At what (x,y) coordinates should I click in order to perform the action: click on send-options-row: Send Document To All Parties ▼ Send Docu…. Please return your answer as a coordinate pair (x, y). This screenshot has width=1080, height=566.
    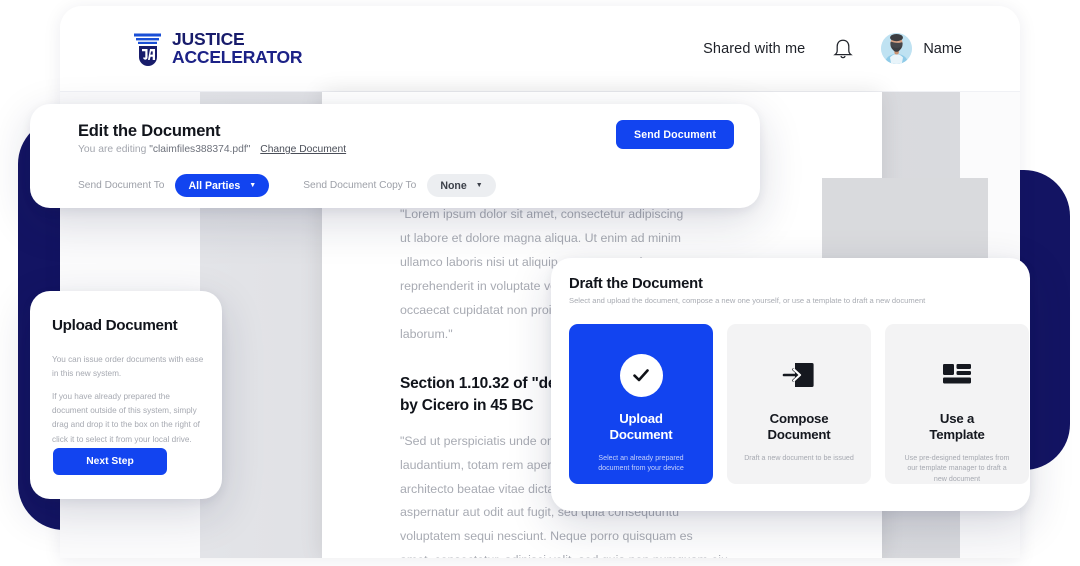
    Looking at the image, I should click on (287, 185).